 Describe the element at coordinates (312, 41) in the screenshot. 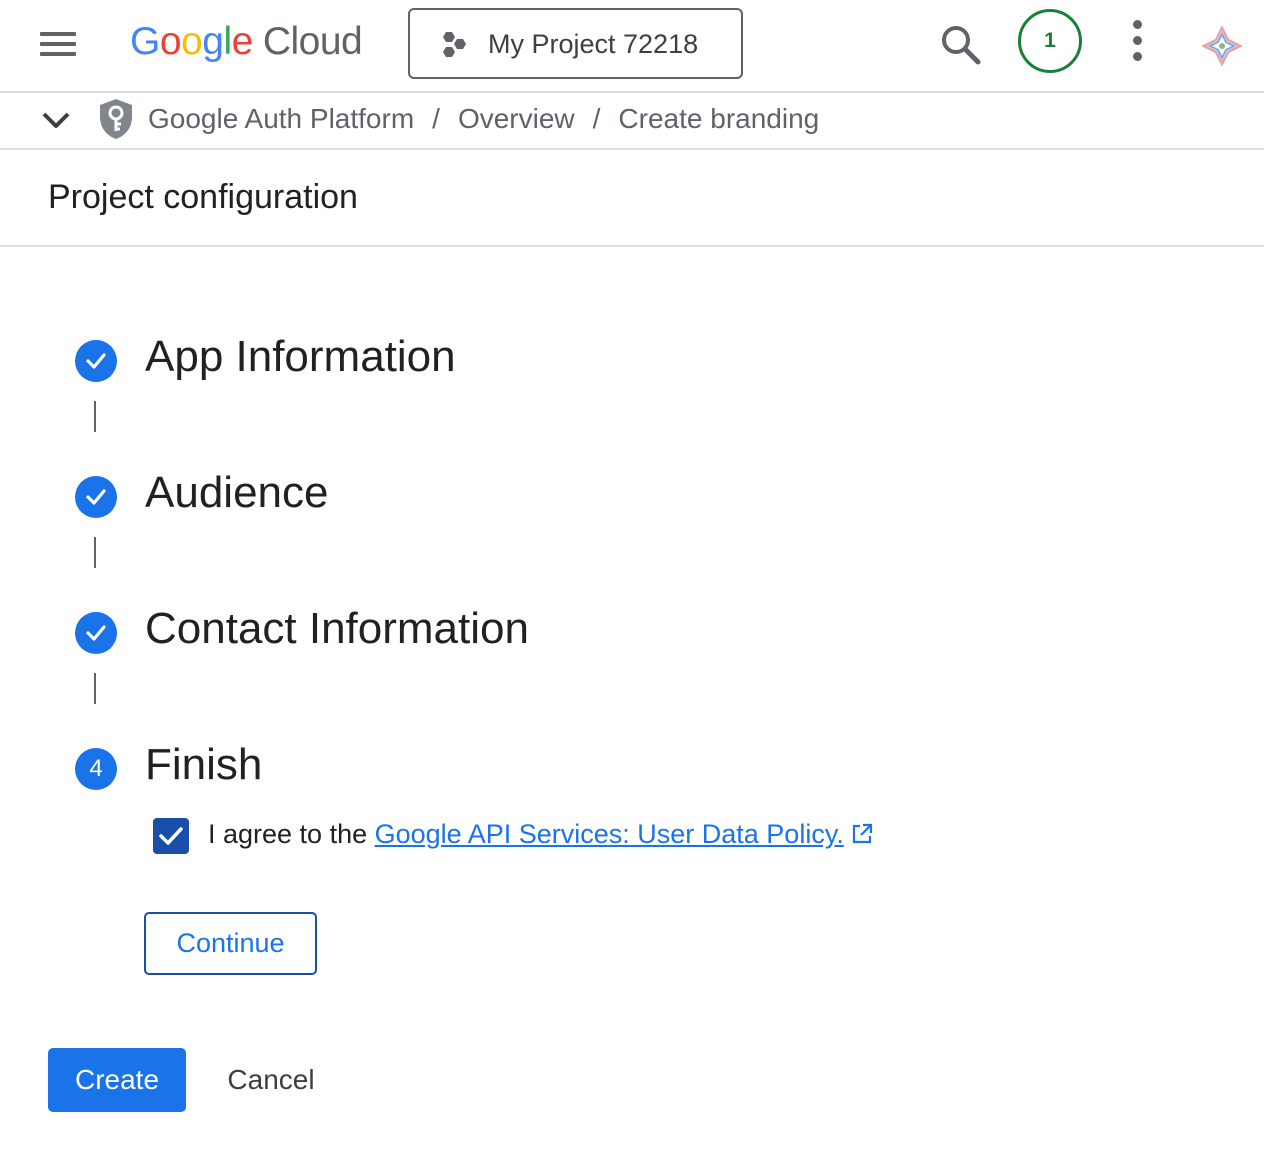

I see `logo-product: Cloud` at that location.